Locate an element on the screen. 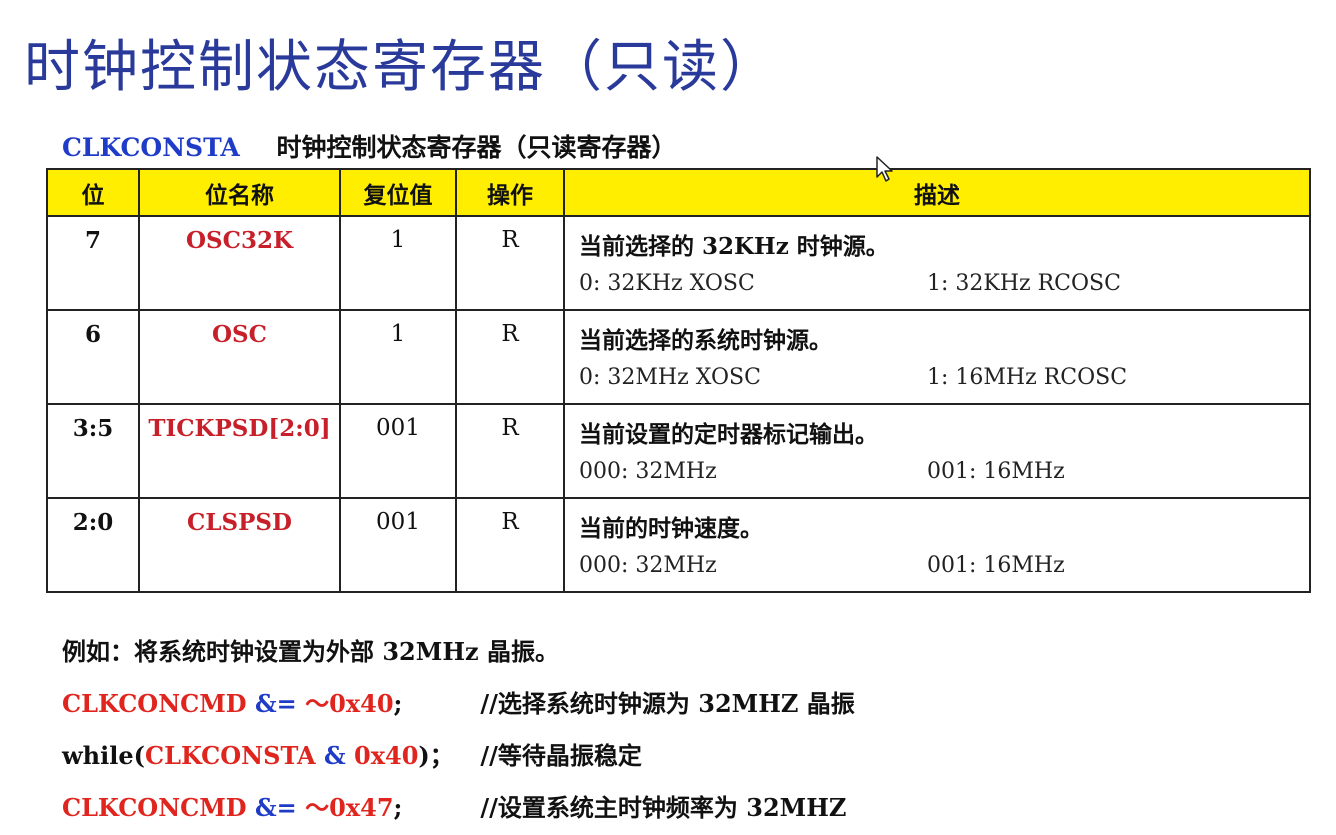  header-bit: 位 is located at coordinates (93, 192).